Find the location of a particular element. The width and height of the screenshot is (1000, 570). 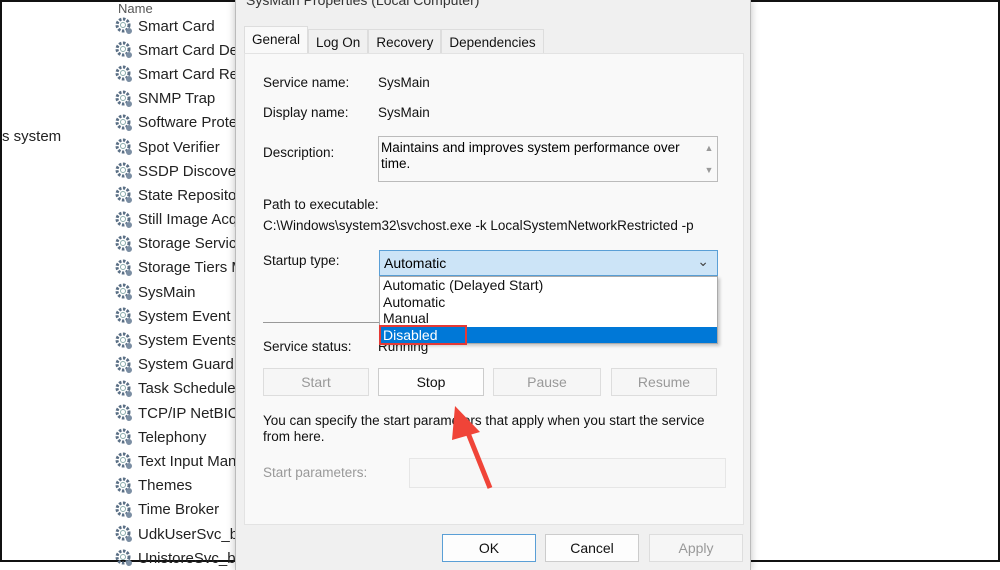

divider is located at coordinates (323, 322).